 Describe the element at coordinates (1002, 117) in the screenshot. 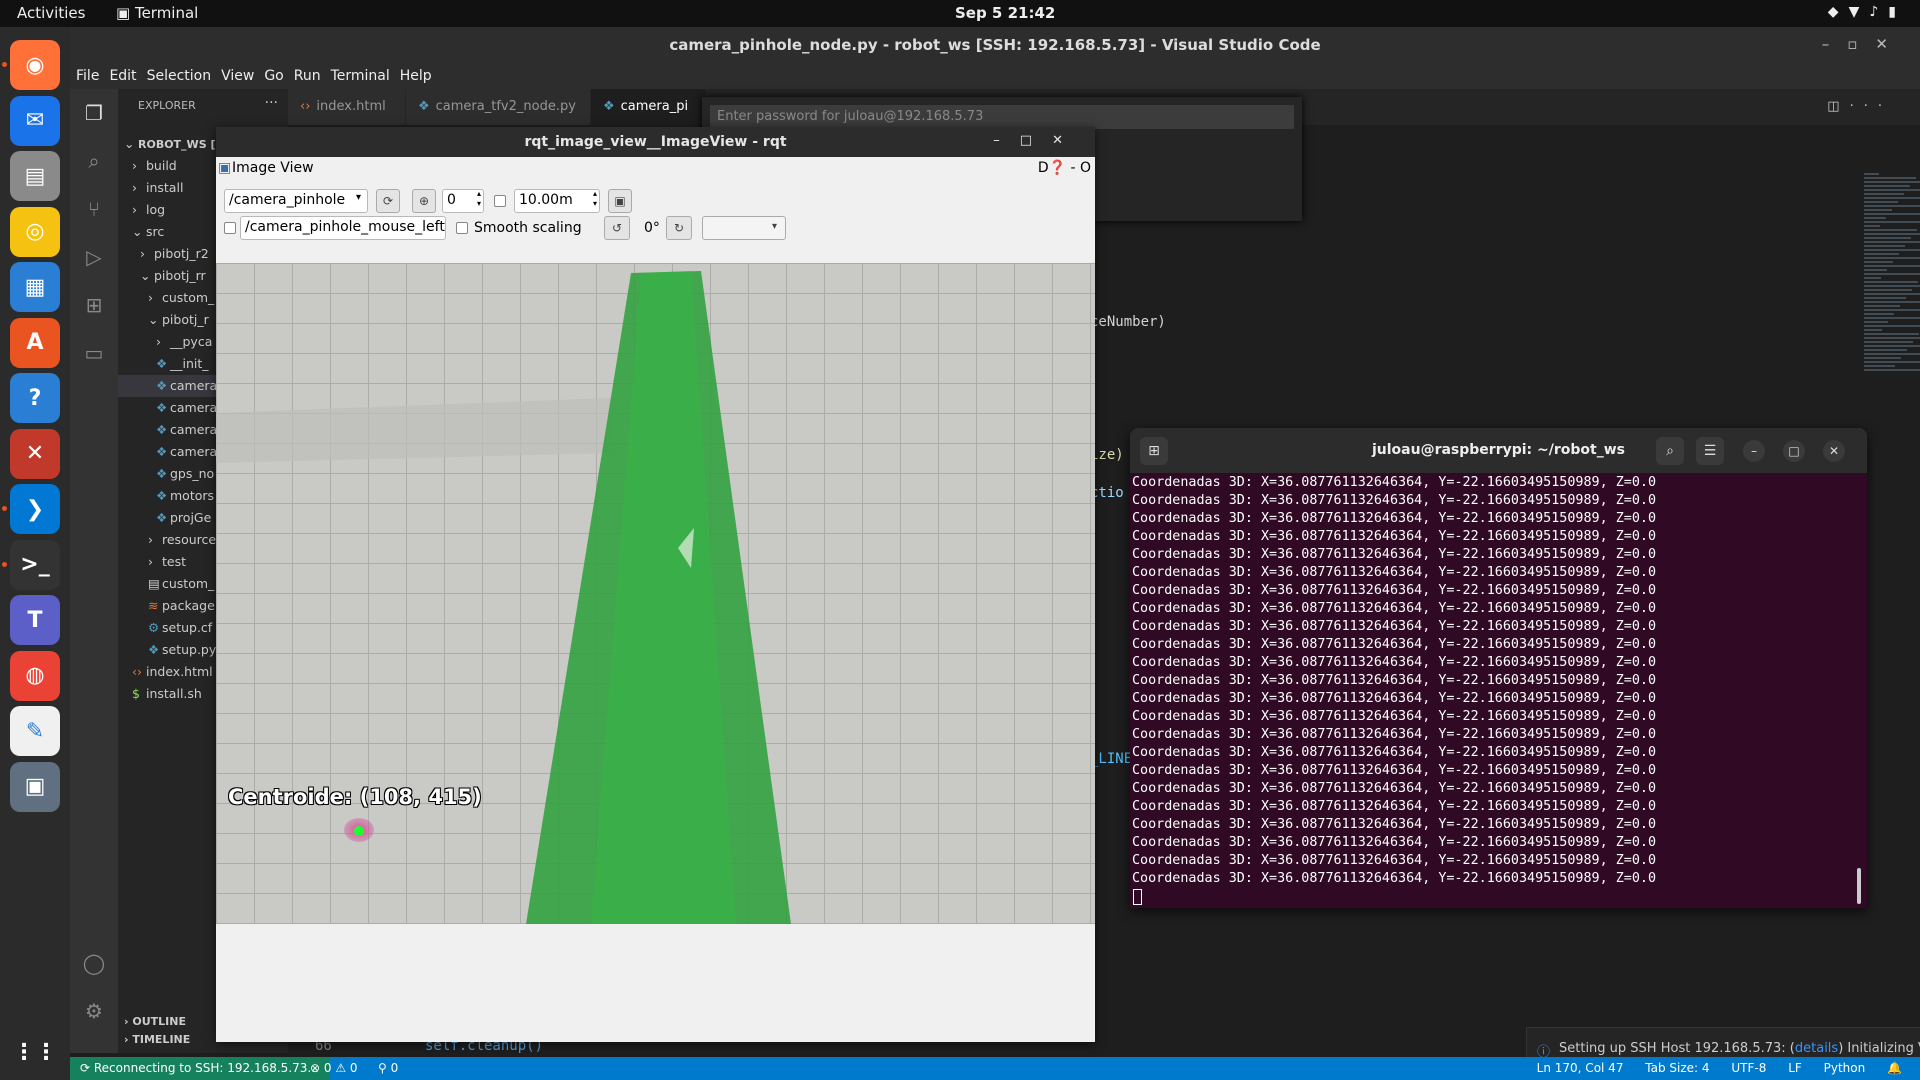

I see `password-input: Enter password for juloau@192.168.5.73` at that location.